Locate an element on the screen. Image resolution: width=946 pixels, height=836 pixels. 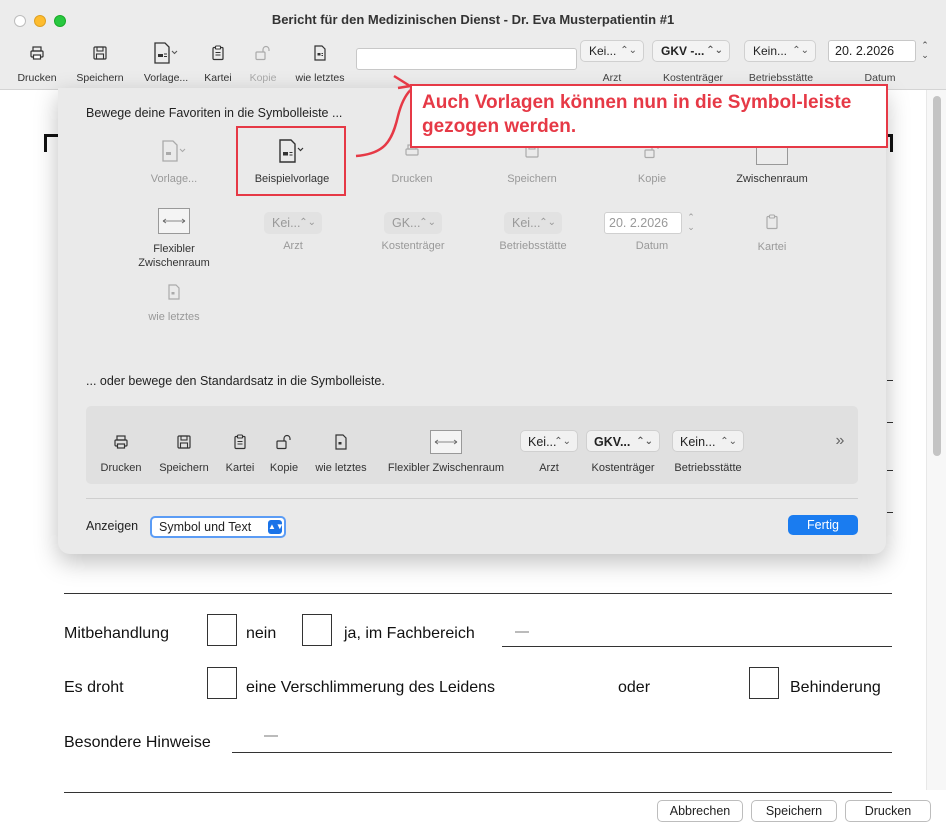
palette-item-flexible-space: Flexibler Zwischenraum is located at coordinates (174, 239).